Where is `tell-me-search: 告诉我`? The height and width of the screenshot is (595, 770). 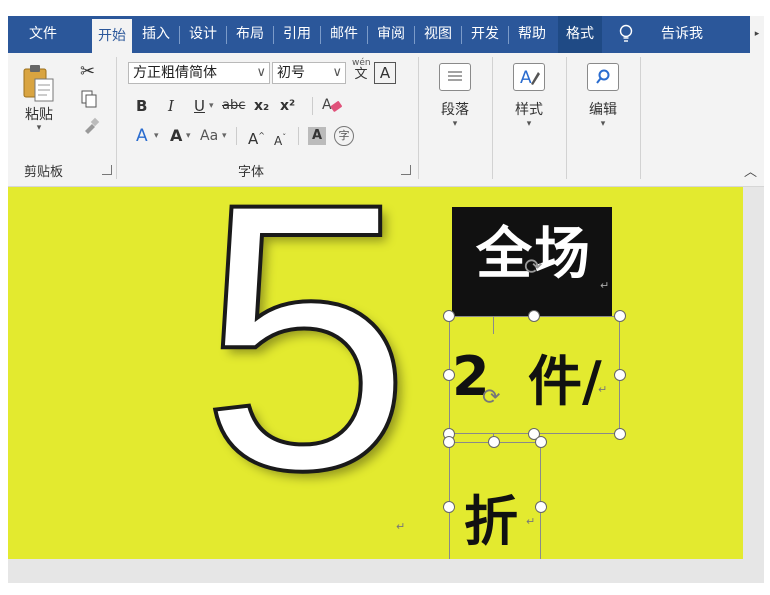 tell-me-search: 告诉我 is located at coordinates (682, 34).